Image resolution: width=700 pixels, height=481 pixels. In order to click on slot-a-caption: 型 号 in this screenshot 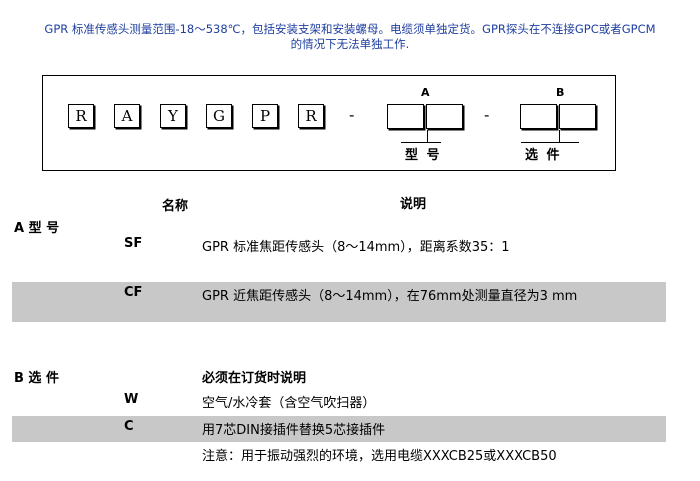, I will do `click(423, 155)`.